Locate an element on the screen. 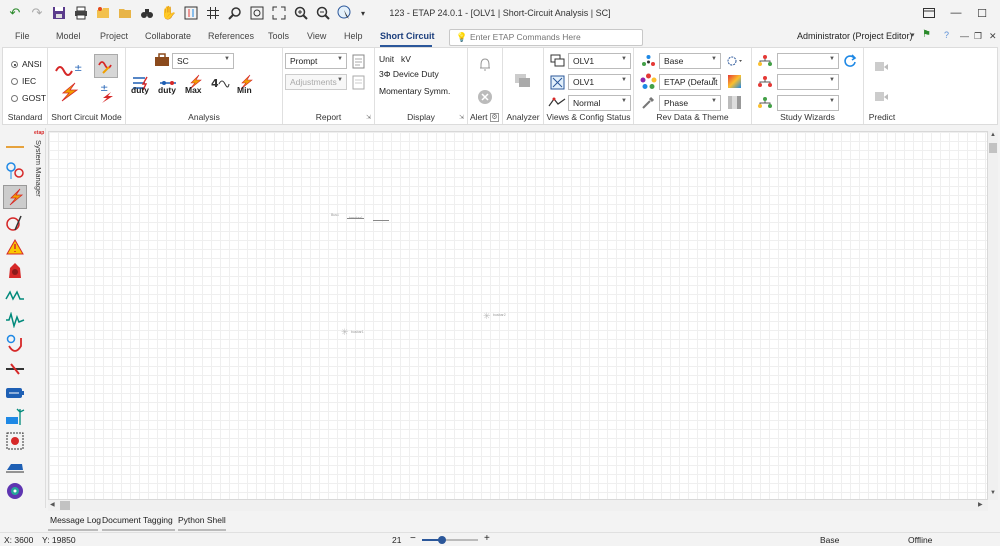 The width and height of the screenshot is (1000, 546). minimize-button: — is located at coordinates (956, 13).